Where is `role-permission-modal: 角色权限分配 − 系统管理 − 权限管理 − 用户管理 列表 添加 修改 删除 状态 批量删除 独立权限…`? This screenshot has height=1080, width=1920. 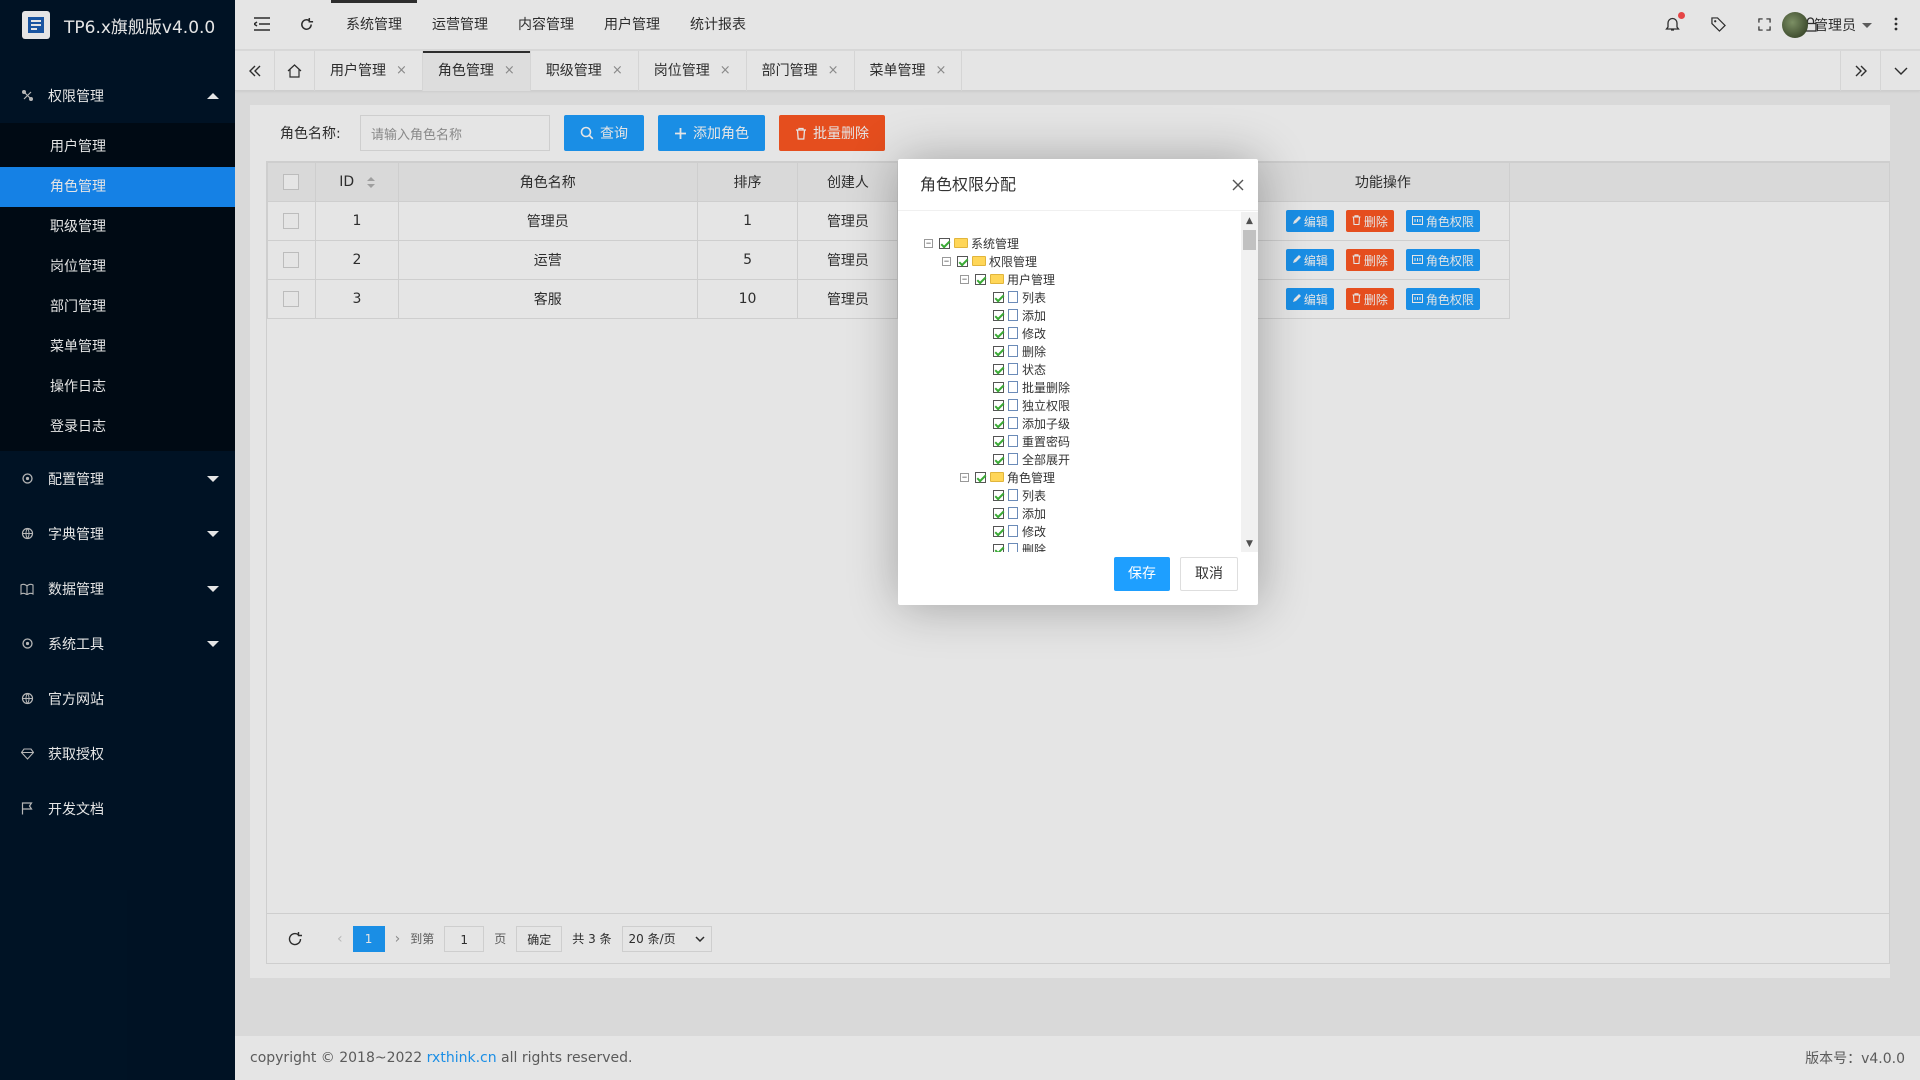
role-permission-modal: 角色权限分配 − 系统管理 − 权限管理 − 用户管理 列表 添加 修改 删除 状态 批量删除 独立权限… is located at coordinates (1078, 382).